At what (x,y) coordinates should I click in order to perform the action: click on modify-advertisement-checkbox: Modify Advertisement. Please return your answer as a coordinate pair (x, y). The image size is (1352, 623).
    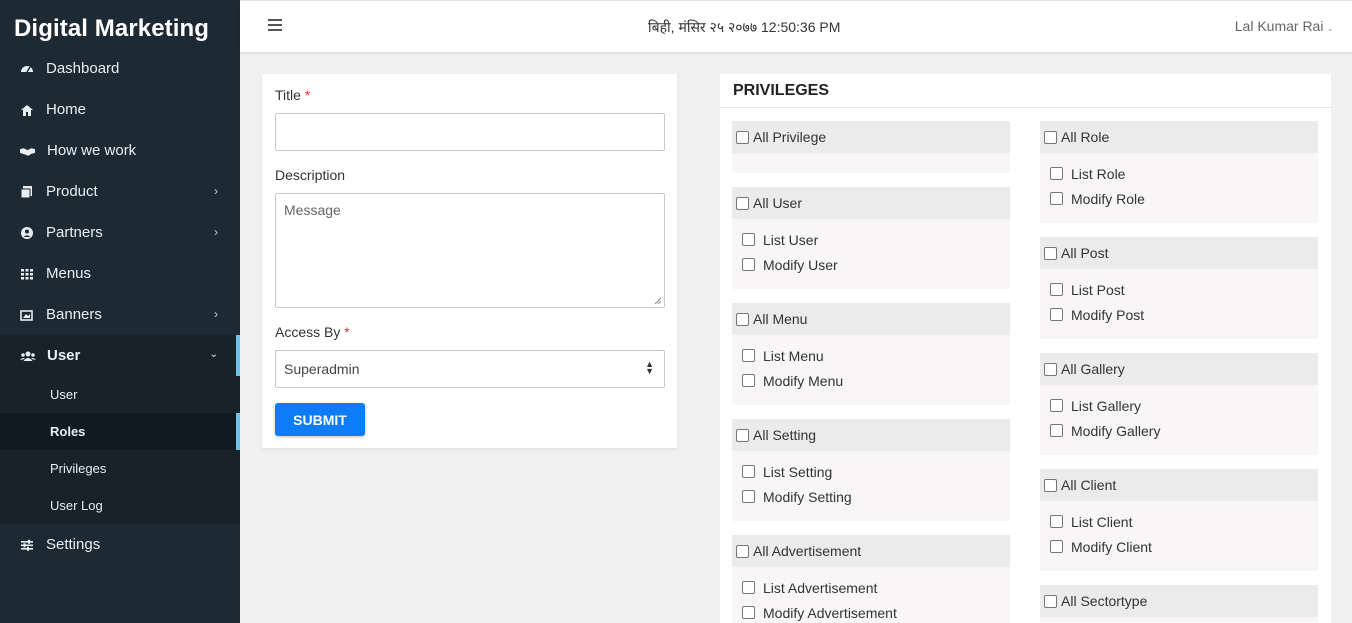
    Looking at the image, I should click on (871, 611).